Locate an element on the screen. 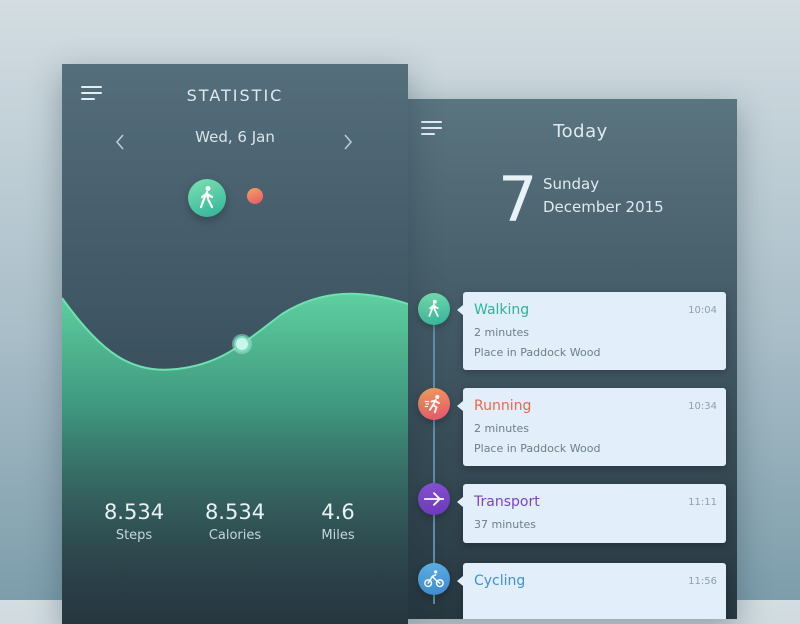  transport-icon is located at coordinates (434, 499).